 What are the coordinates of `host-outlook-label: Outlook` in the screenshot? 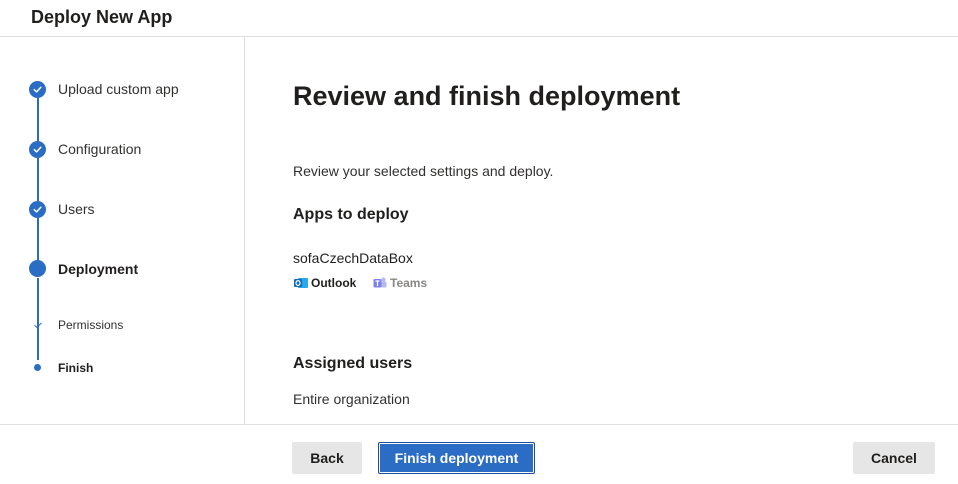 It's located at (334, 283).